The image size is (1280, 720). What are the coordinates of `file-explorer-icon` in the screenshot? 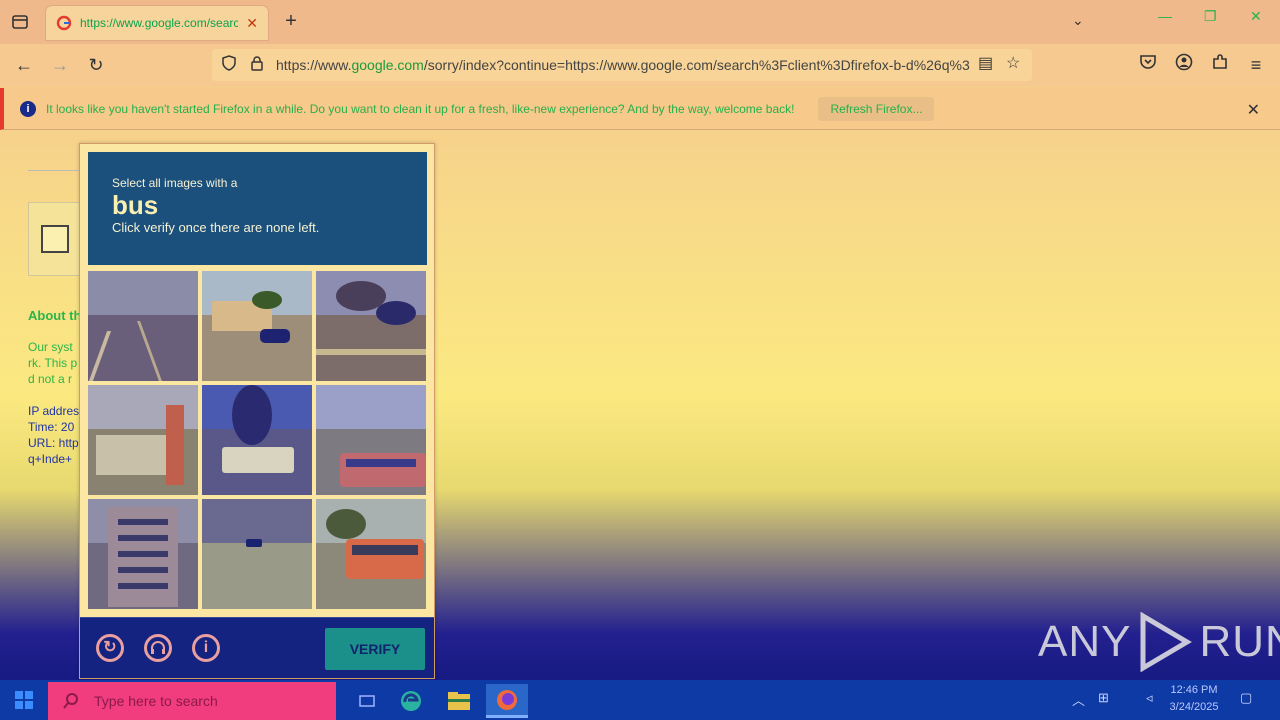 It's located at (459, 701).